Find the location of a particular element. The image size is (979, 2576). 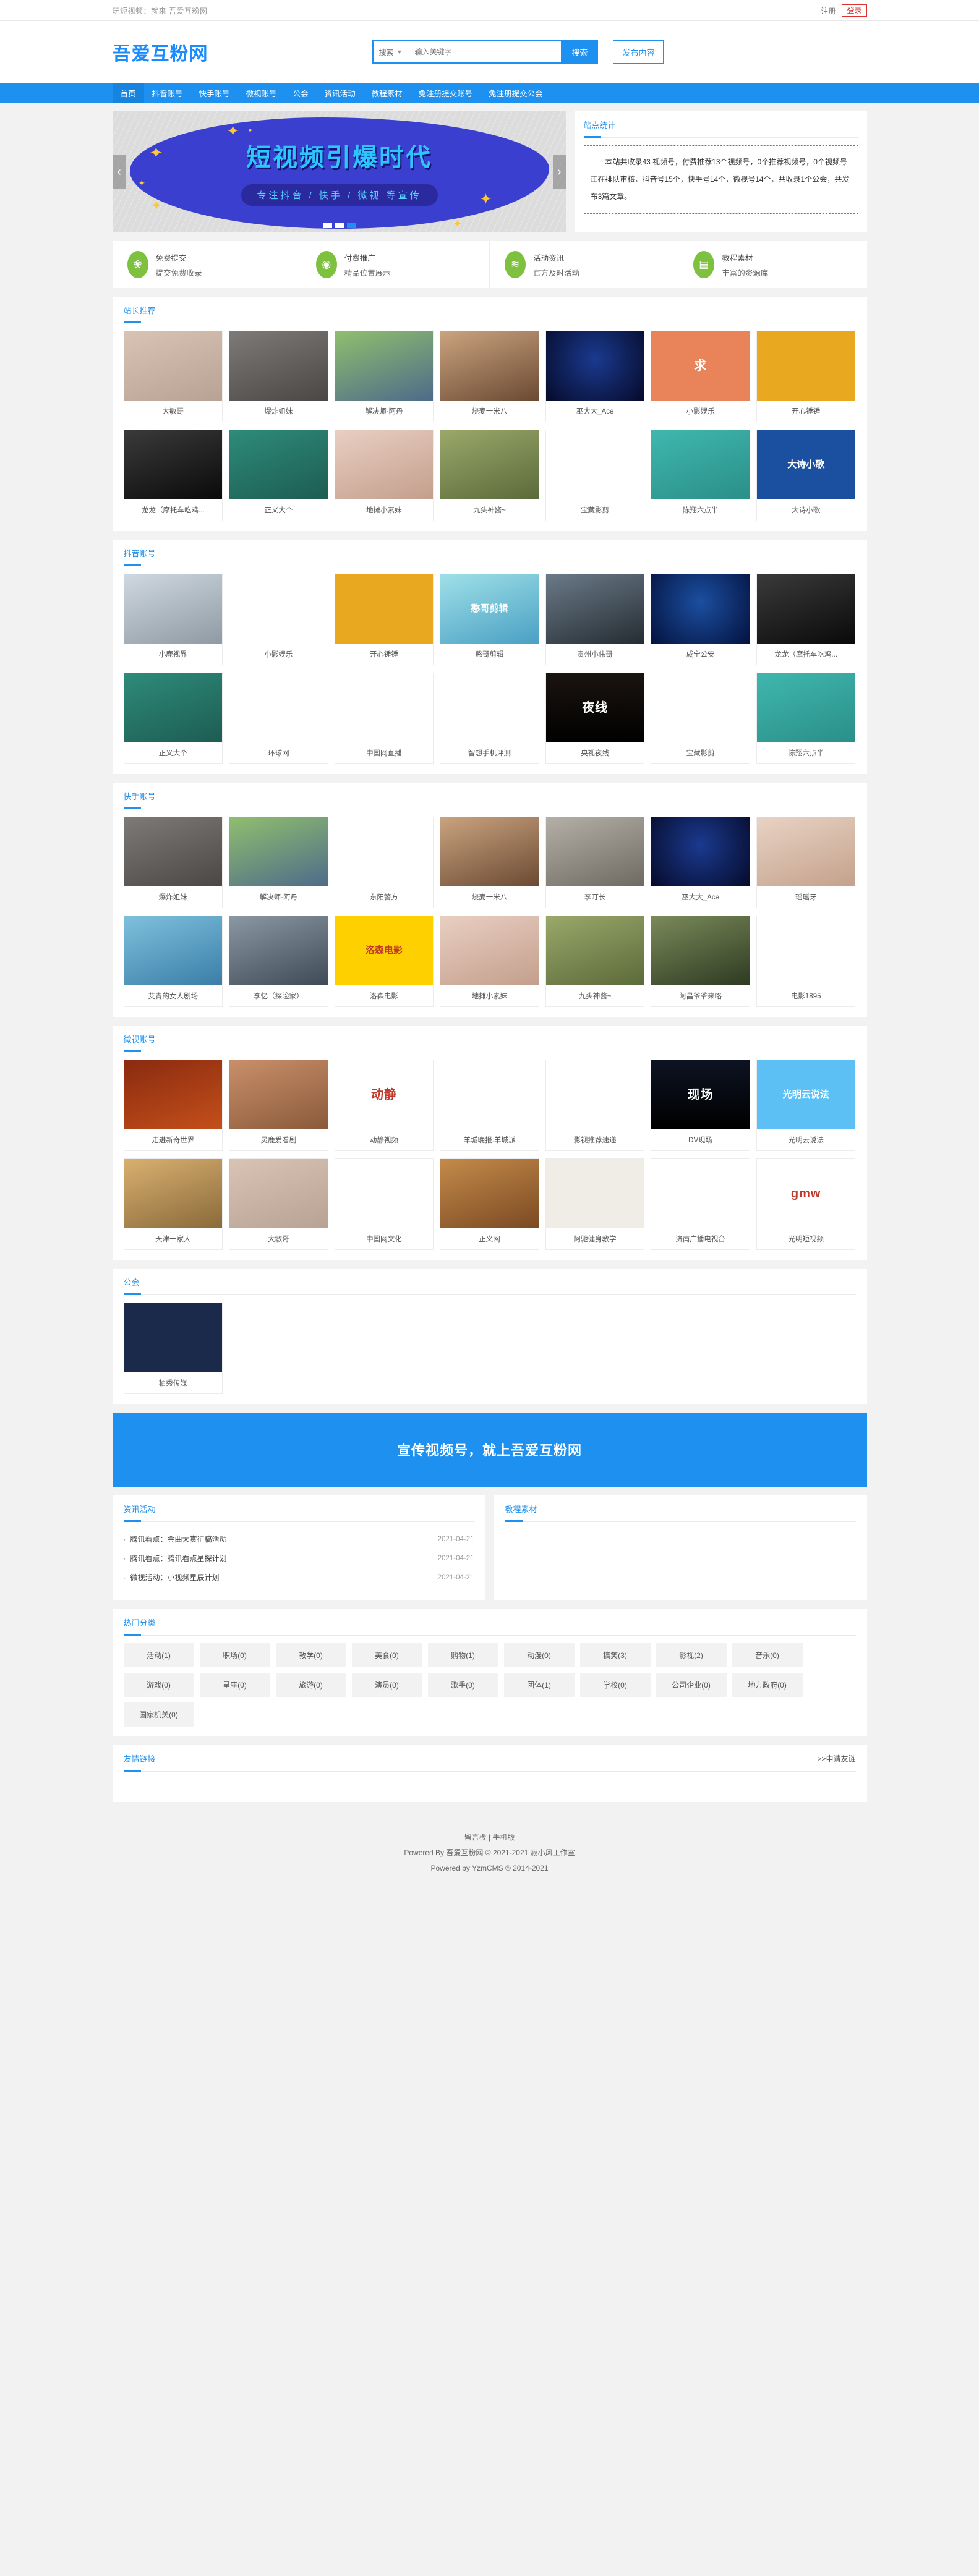

category-tag: 团体(1) is located at coordinates (539, 1685).